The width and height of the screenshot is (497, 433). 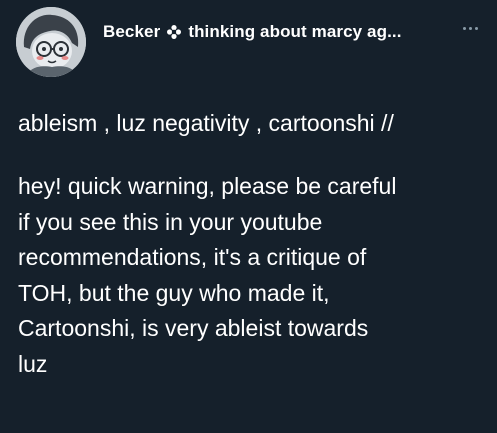 What do you see at coordinates (470, 28) in the screenshot?
I see `more-icon` at bounding box center [470, 28].